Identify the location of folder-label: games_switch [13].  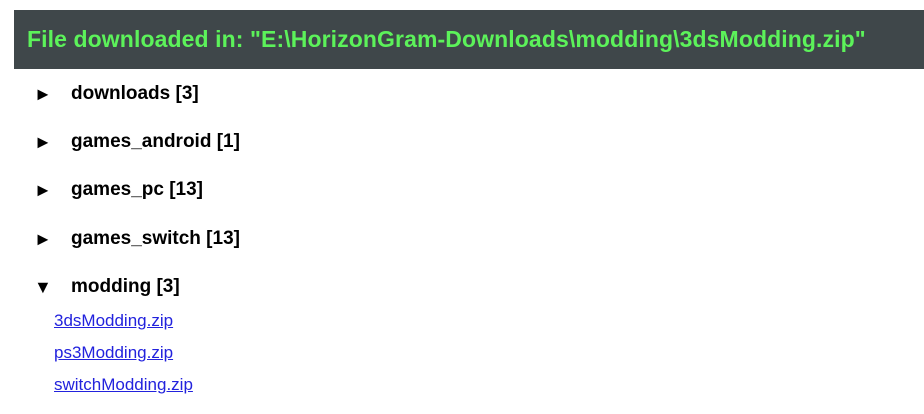
(155, 239).